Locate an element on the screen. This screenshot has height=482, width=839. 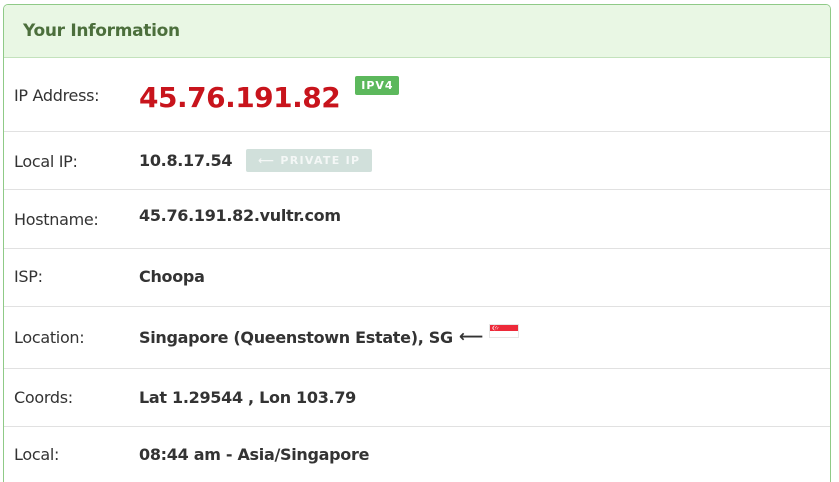
panel-header: Your Information is located at coordinates (417, 31).